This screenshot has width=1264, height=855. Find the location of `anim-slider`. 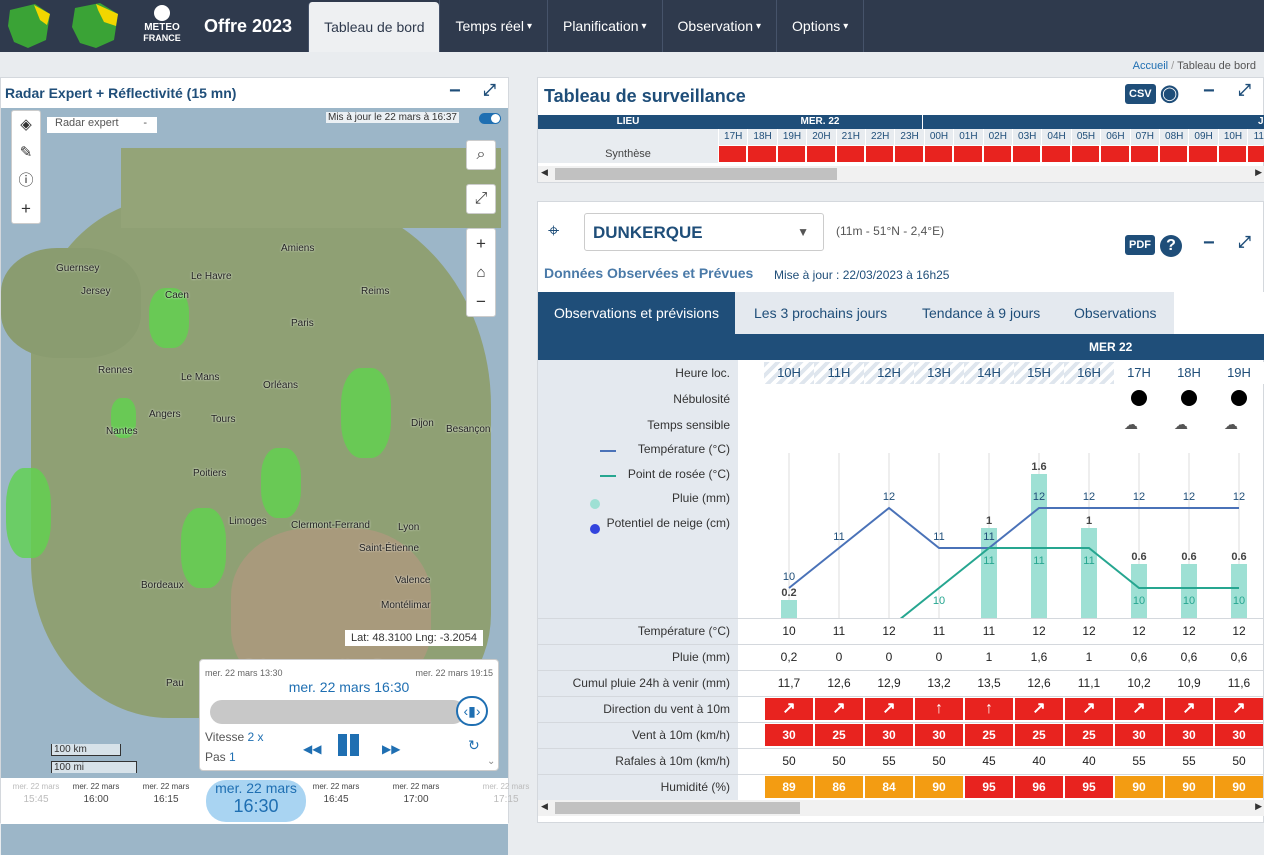

anim-slider is located at coordinates (337, 712).